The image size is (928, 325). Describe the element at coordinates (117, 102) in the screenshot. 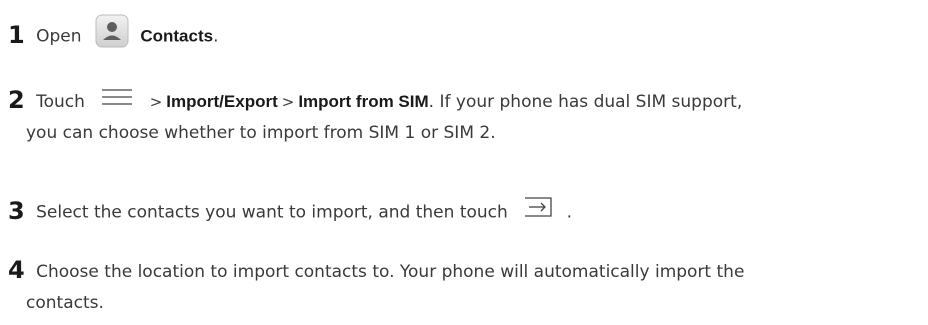

I see `menu-lines-icon` at that location.